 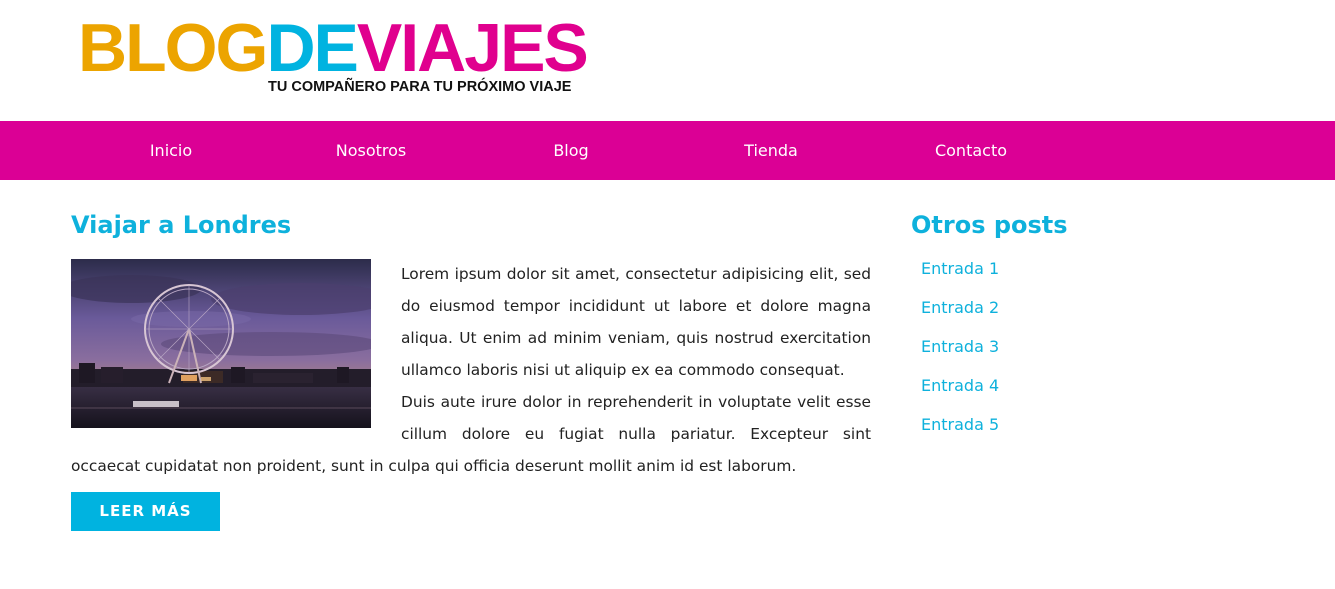 I want to click on sidebar-entry-3: Entrada 3, so click(x=1106, y=357).